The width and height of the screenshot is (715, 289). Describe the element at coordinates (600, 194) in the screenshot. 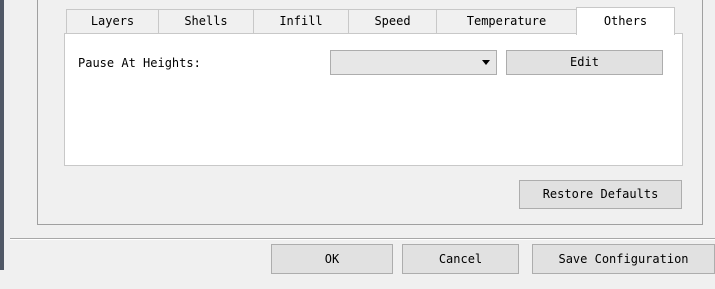

I see `restore-defaults-button: Restore Defaults` at that location.